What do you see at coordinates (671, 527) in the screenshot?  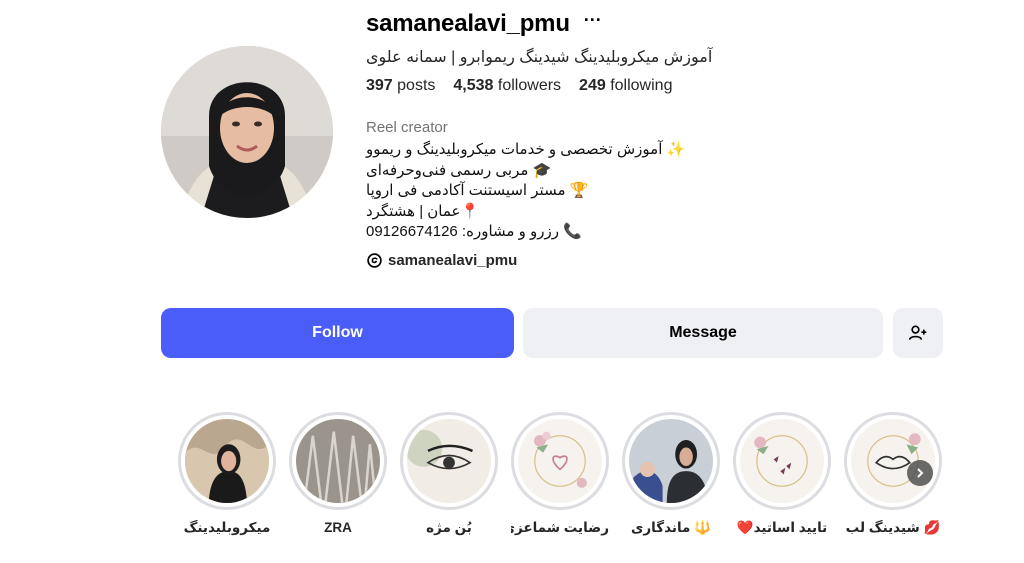 I see `highlight-label: 🔱 ماندگاری` at bounding box center [671, 527].